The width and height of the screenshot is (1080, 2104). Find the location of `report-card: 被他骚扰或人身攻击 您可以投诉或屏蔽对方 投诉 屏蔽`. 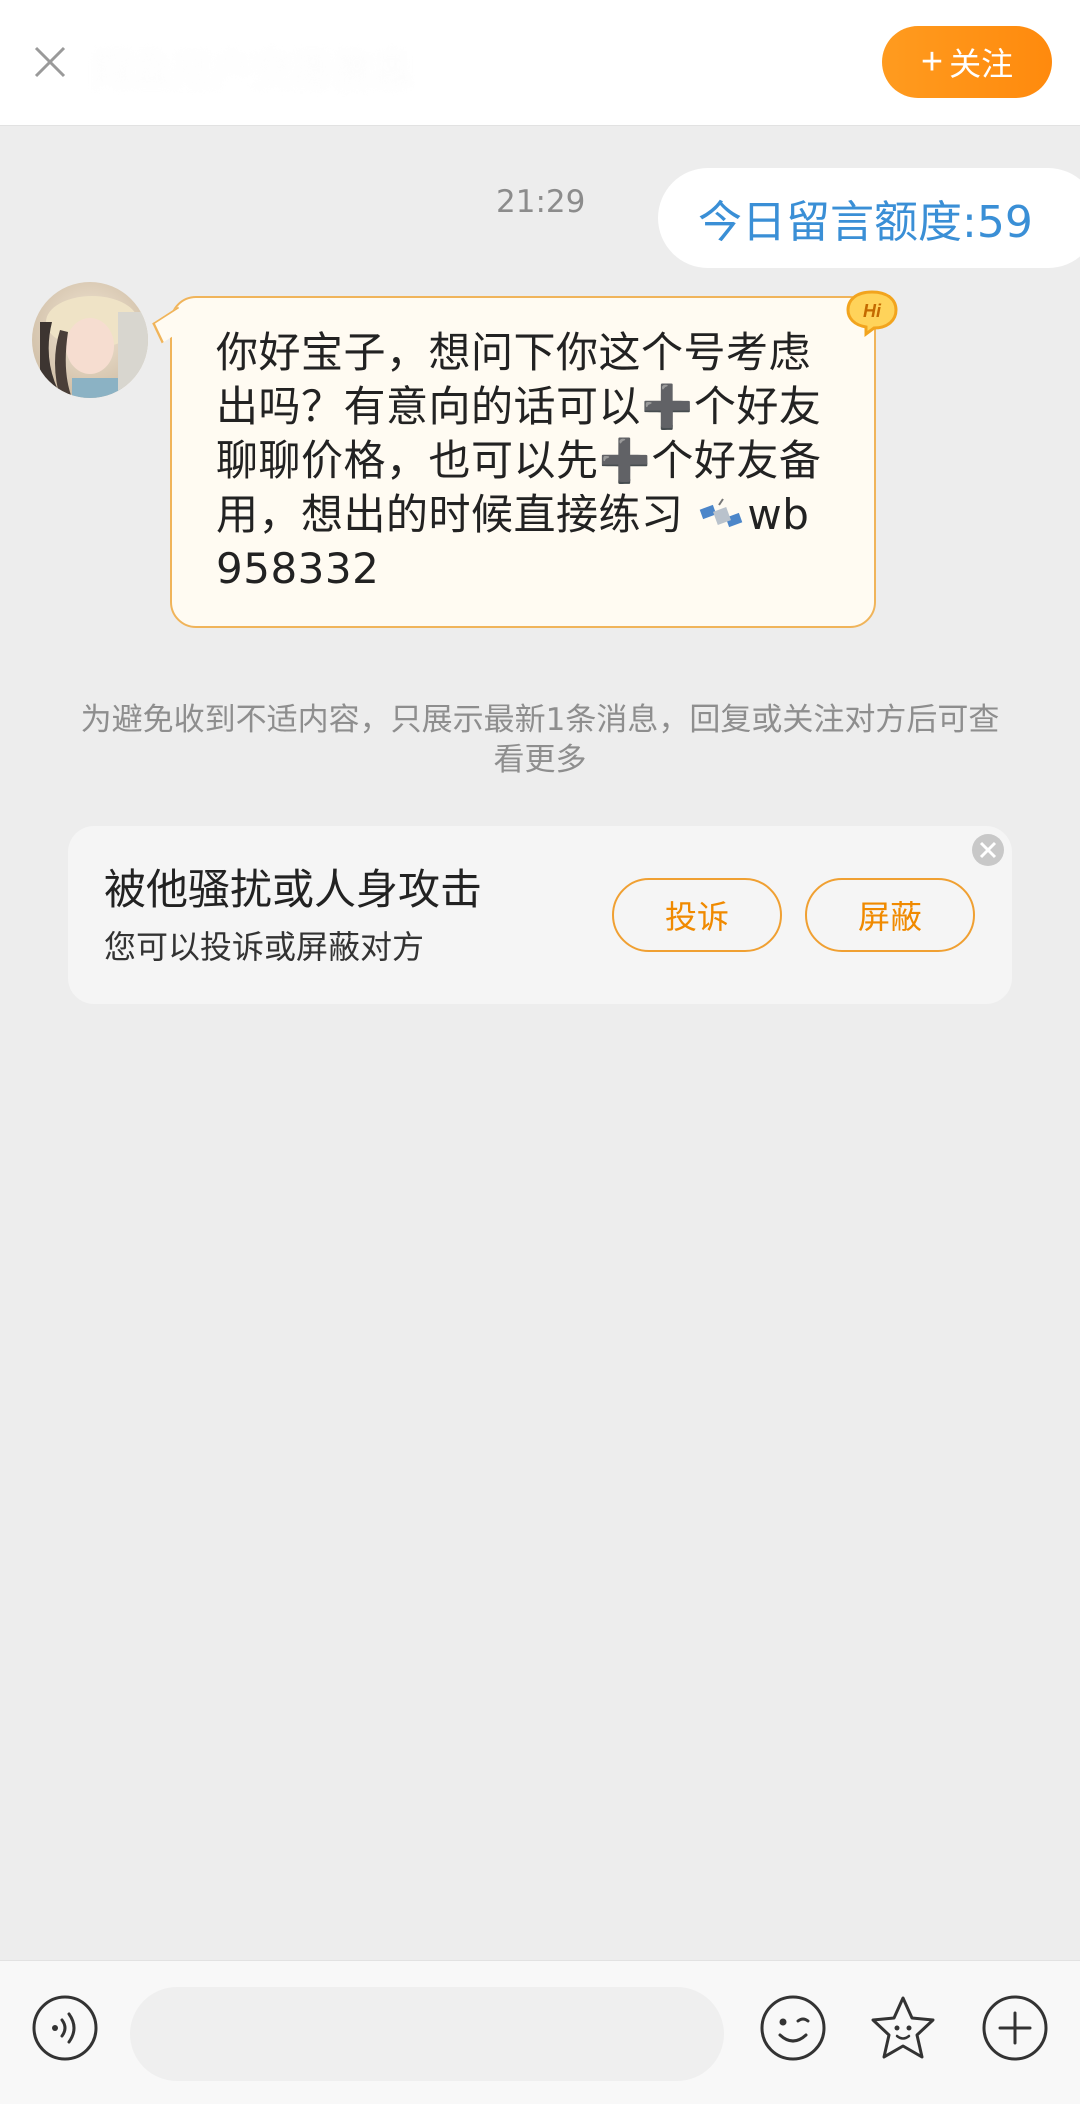

report-card: 被他骚扰或人身攻击 您可以投诉或屏蔽对方 投诉 屏蔽 is located at coordinates (540, 915).